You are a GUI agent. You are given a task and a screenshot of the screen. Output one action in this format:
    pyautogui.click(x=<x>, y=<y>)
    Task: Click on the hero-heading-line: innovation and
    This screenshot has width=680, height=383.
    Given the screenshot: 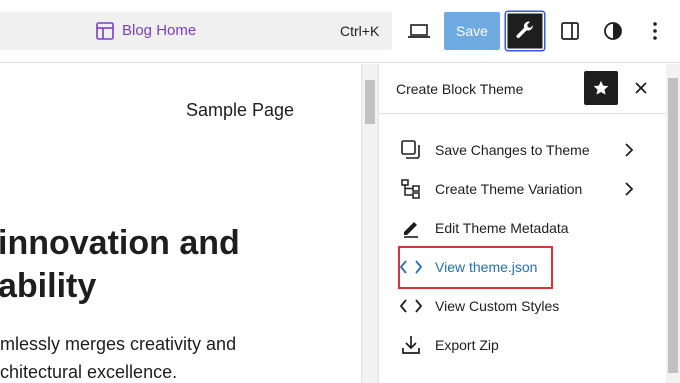 What is the action you would take?
    pyautogui.click(x=120, y=243)
    